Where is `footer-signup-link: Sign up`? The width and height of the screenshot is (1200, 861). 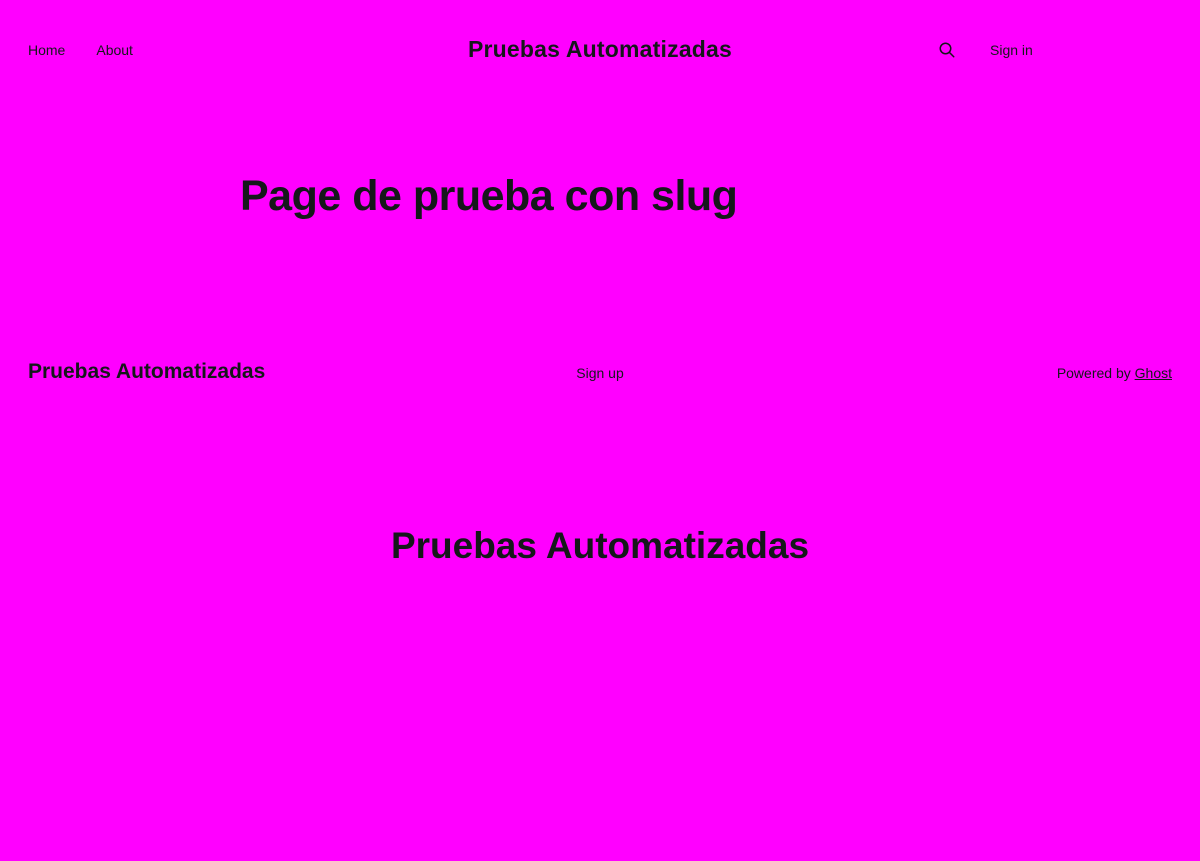
footer-signup-link: Sign up is located at coordinates (599, 373).